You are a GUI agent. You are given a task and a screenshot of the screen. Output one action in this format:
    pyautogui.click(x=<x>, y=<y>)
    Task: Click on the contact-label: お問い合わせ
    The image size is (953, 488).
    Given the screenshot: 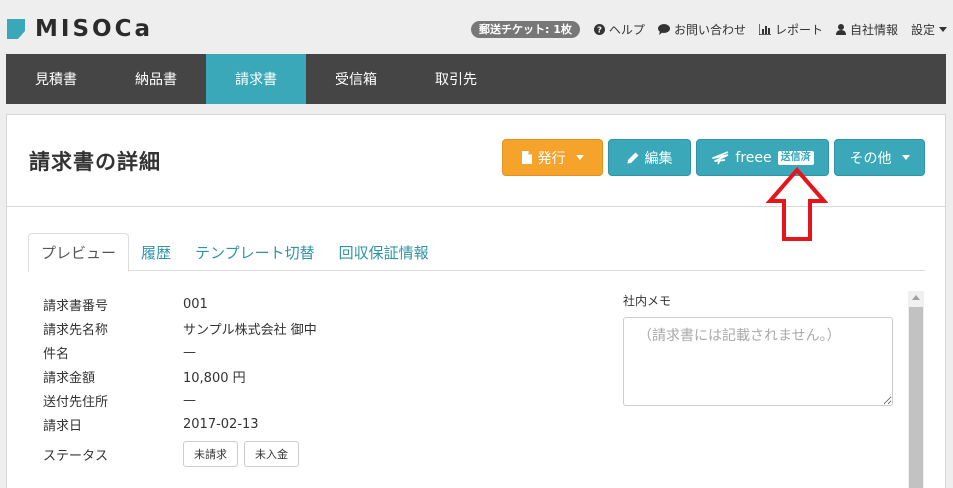 What is the action you would take?
    pyautogui.click(x=709, y=30)
    